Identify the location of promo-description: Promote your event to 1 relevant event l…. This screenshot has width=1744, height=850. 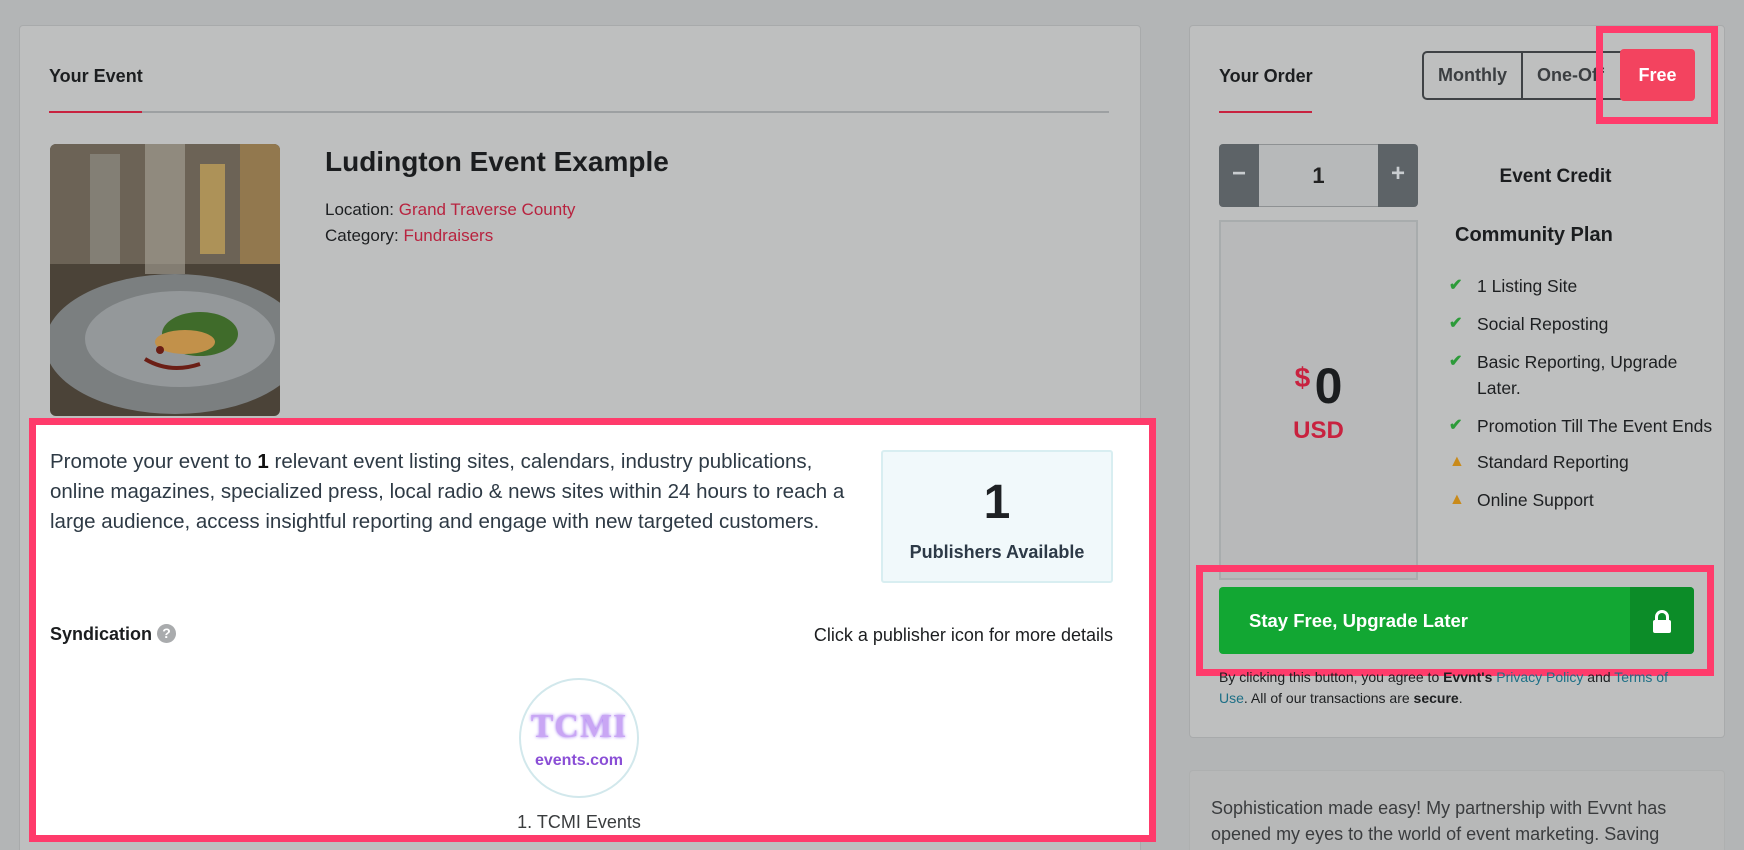
(447, 491).